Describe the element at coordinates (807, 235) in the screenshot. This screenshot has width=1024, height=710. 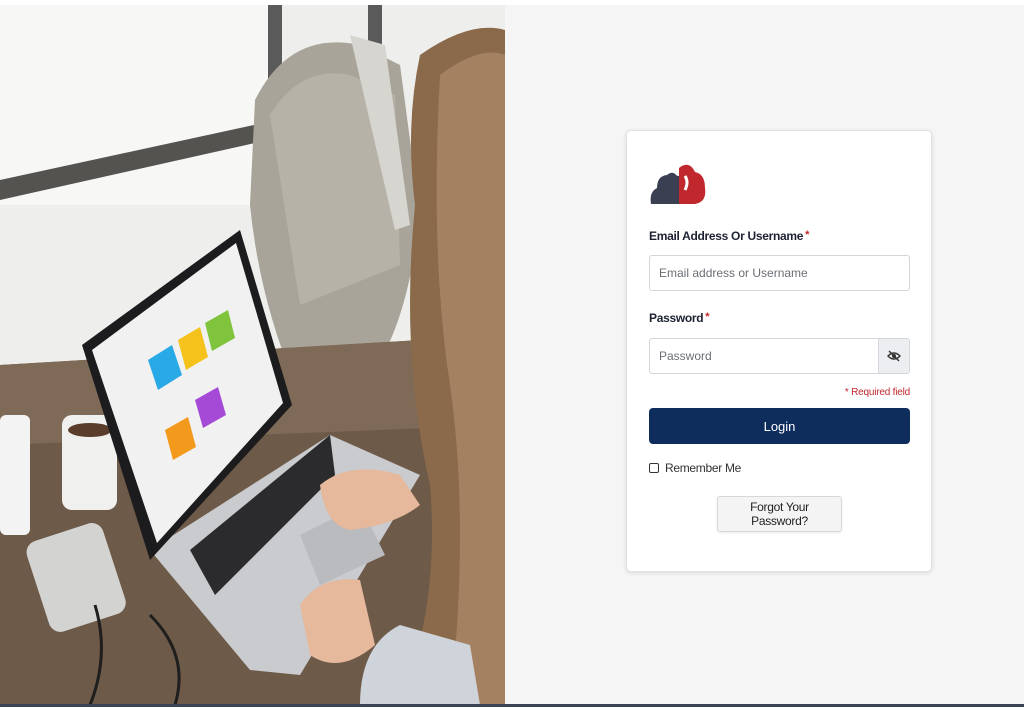
I see `email-required-mark: *` at that location.